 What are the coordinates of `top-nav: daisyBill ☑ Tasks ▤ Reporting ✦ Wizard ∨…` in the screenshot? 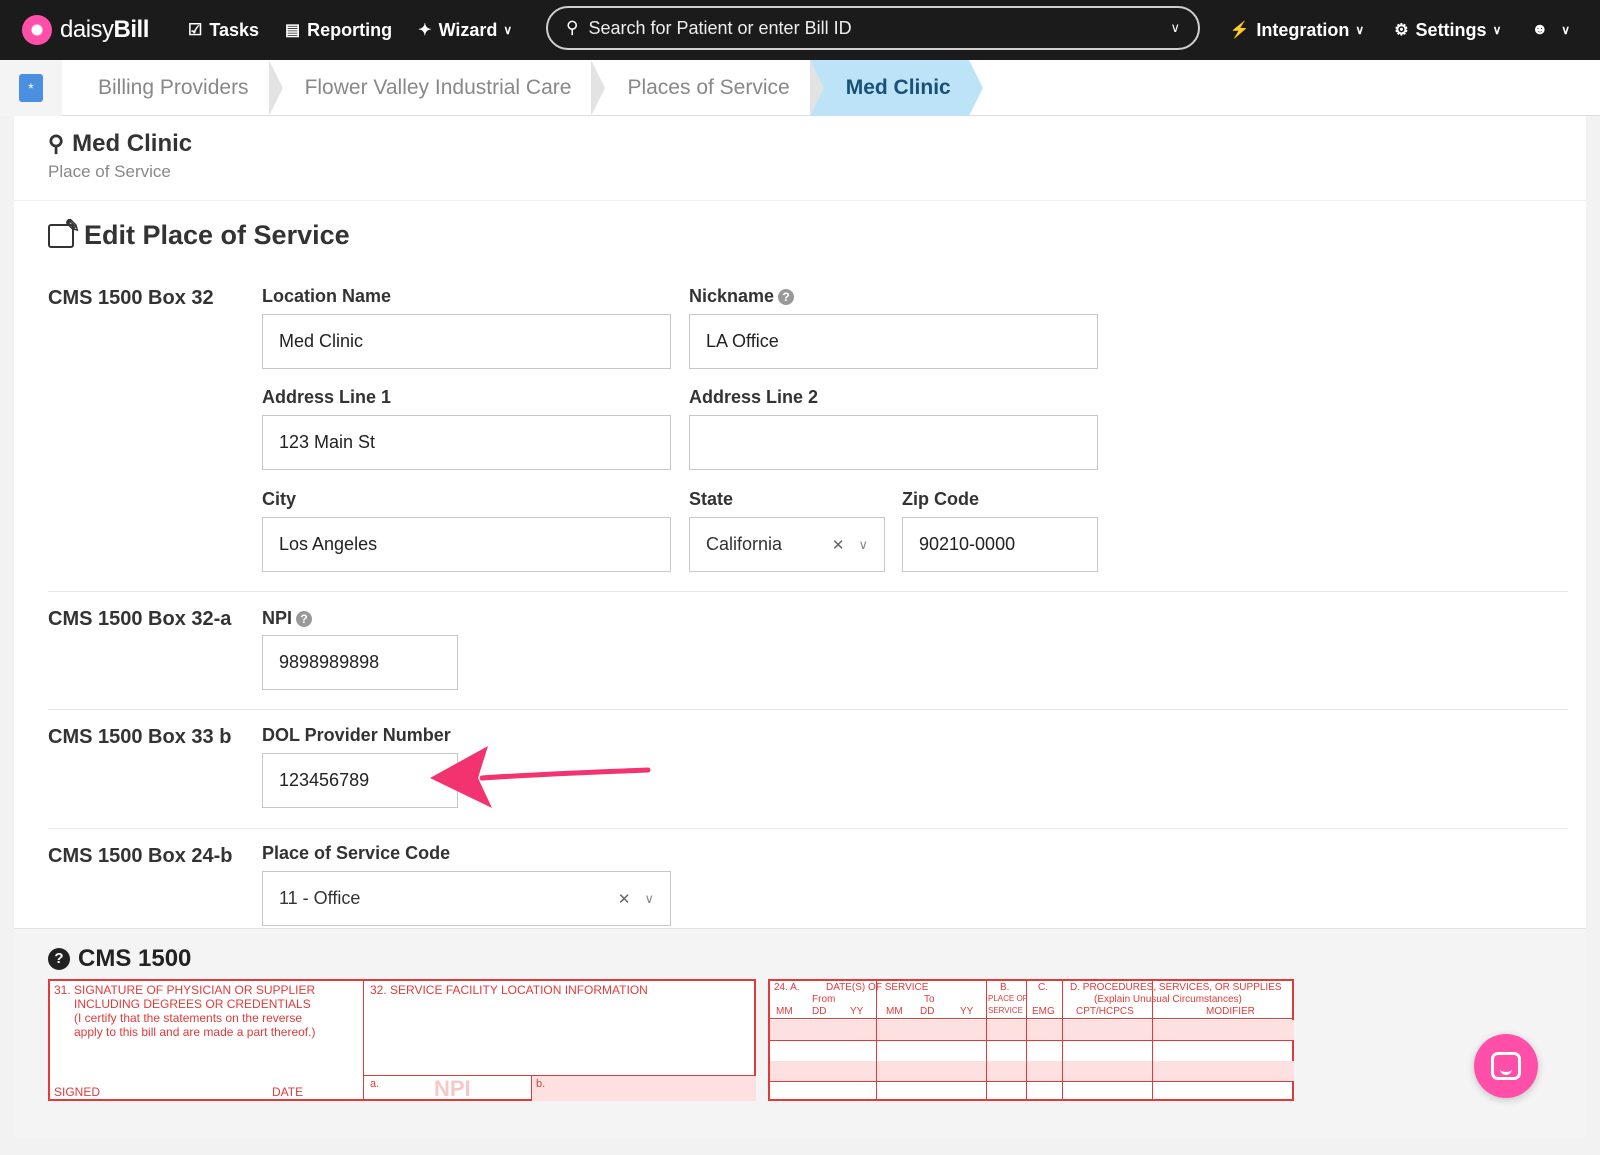 It's located at (800, 30).